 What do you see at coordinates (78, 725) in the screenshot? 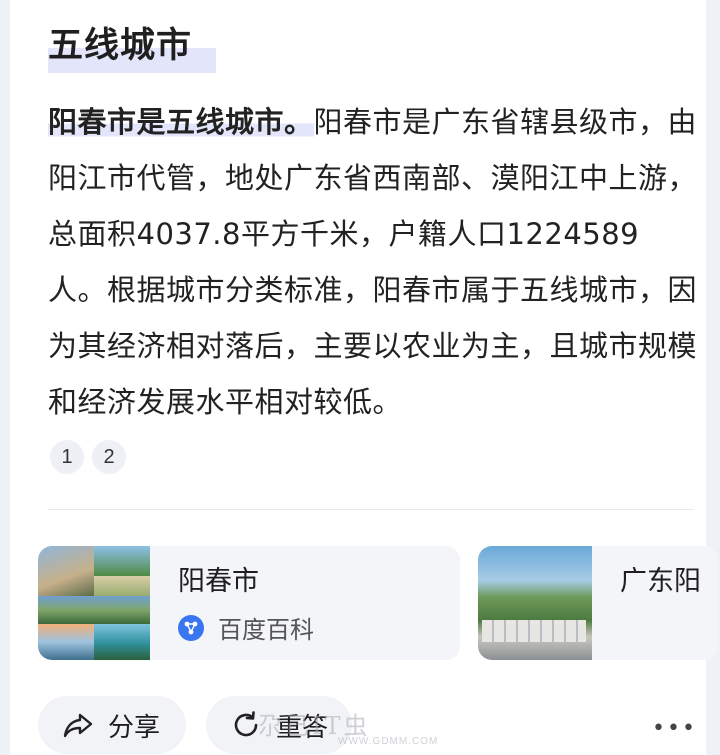
I see `share-icon` at bounding box center [78, 725].